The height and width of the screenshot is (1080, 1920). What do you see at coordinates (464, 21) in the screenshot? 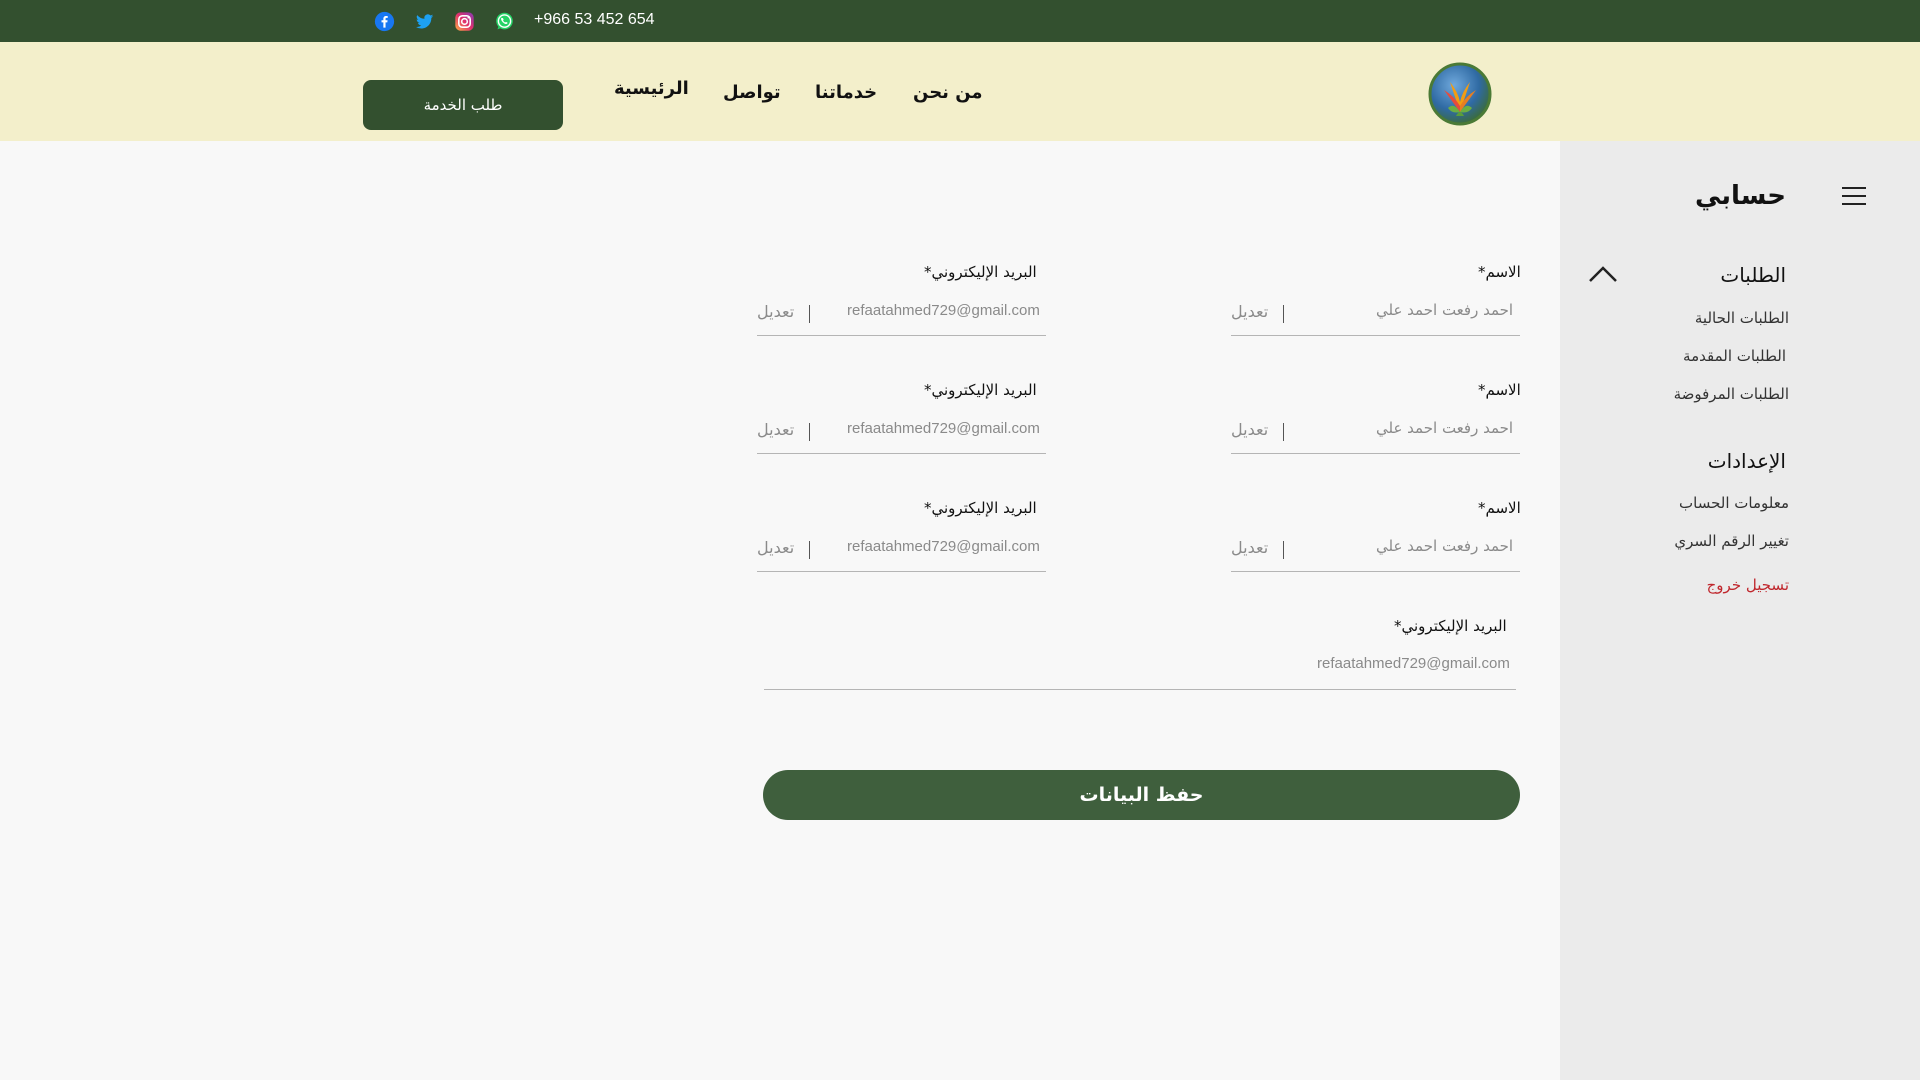
I see `instagram-icon` at bounding box center [464, 21].